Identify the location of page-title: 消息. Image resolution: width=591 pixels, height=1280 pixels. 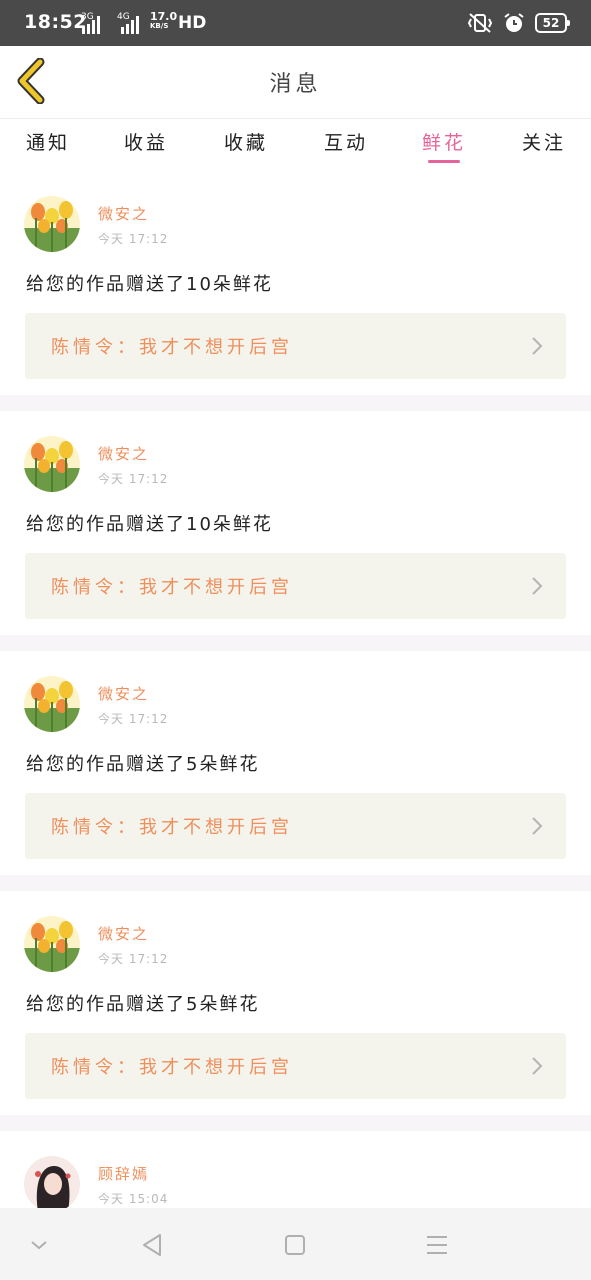
(295, 84).